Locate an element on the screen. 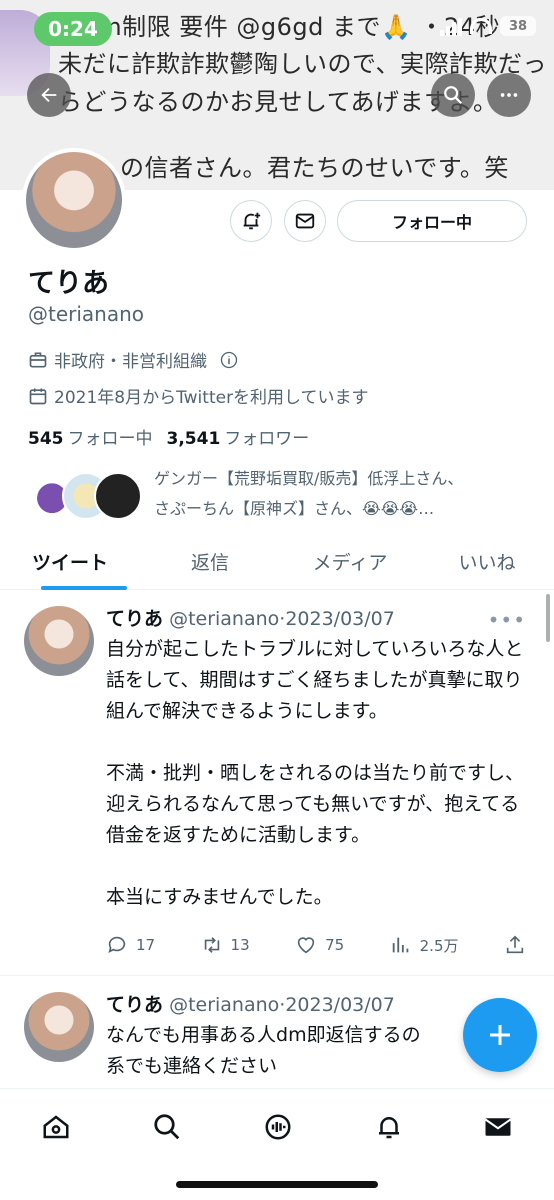  profile-category: 非政府・非営利組織 is located at coordinates (133, 359).